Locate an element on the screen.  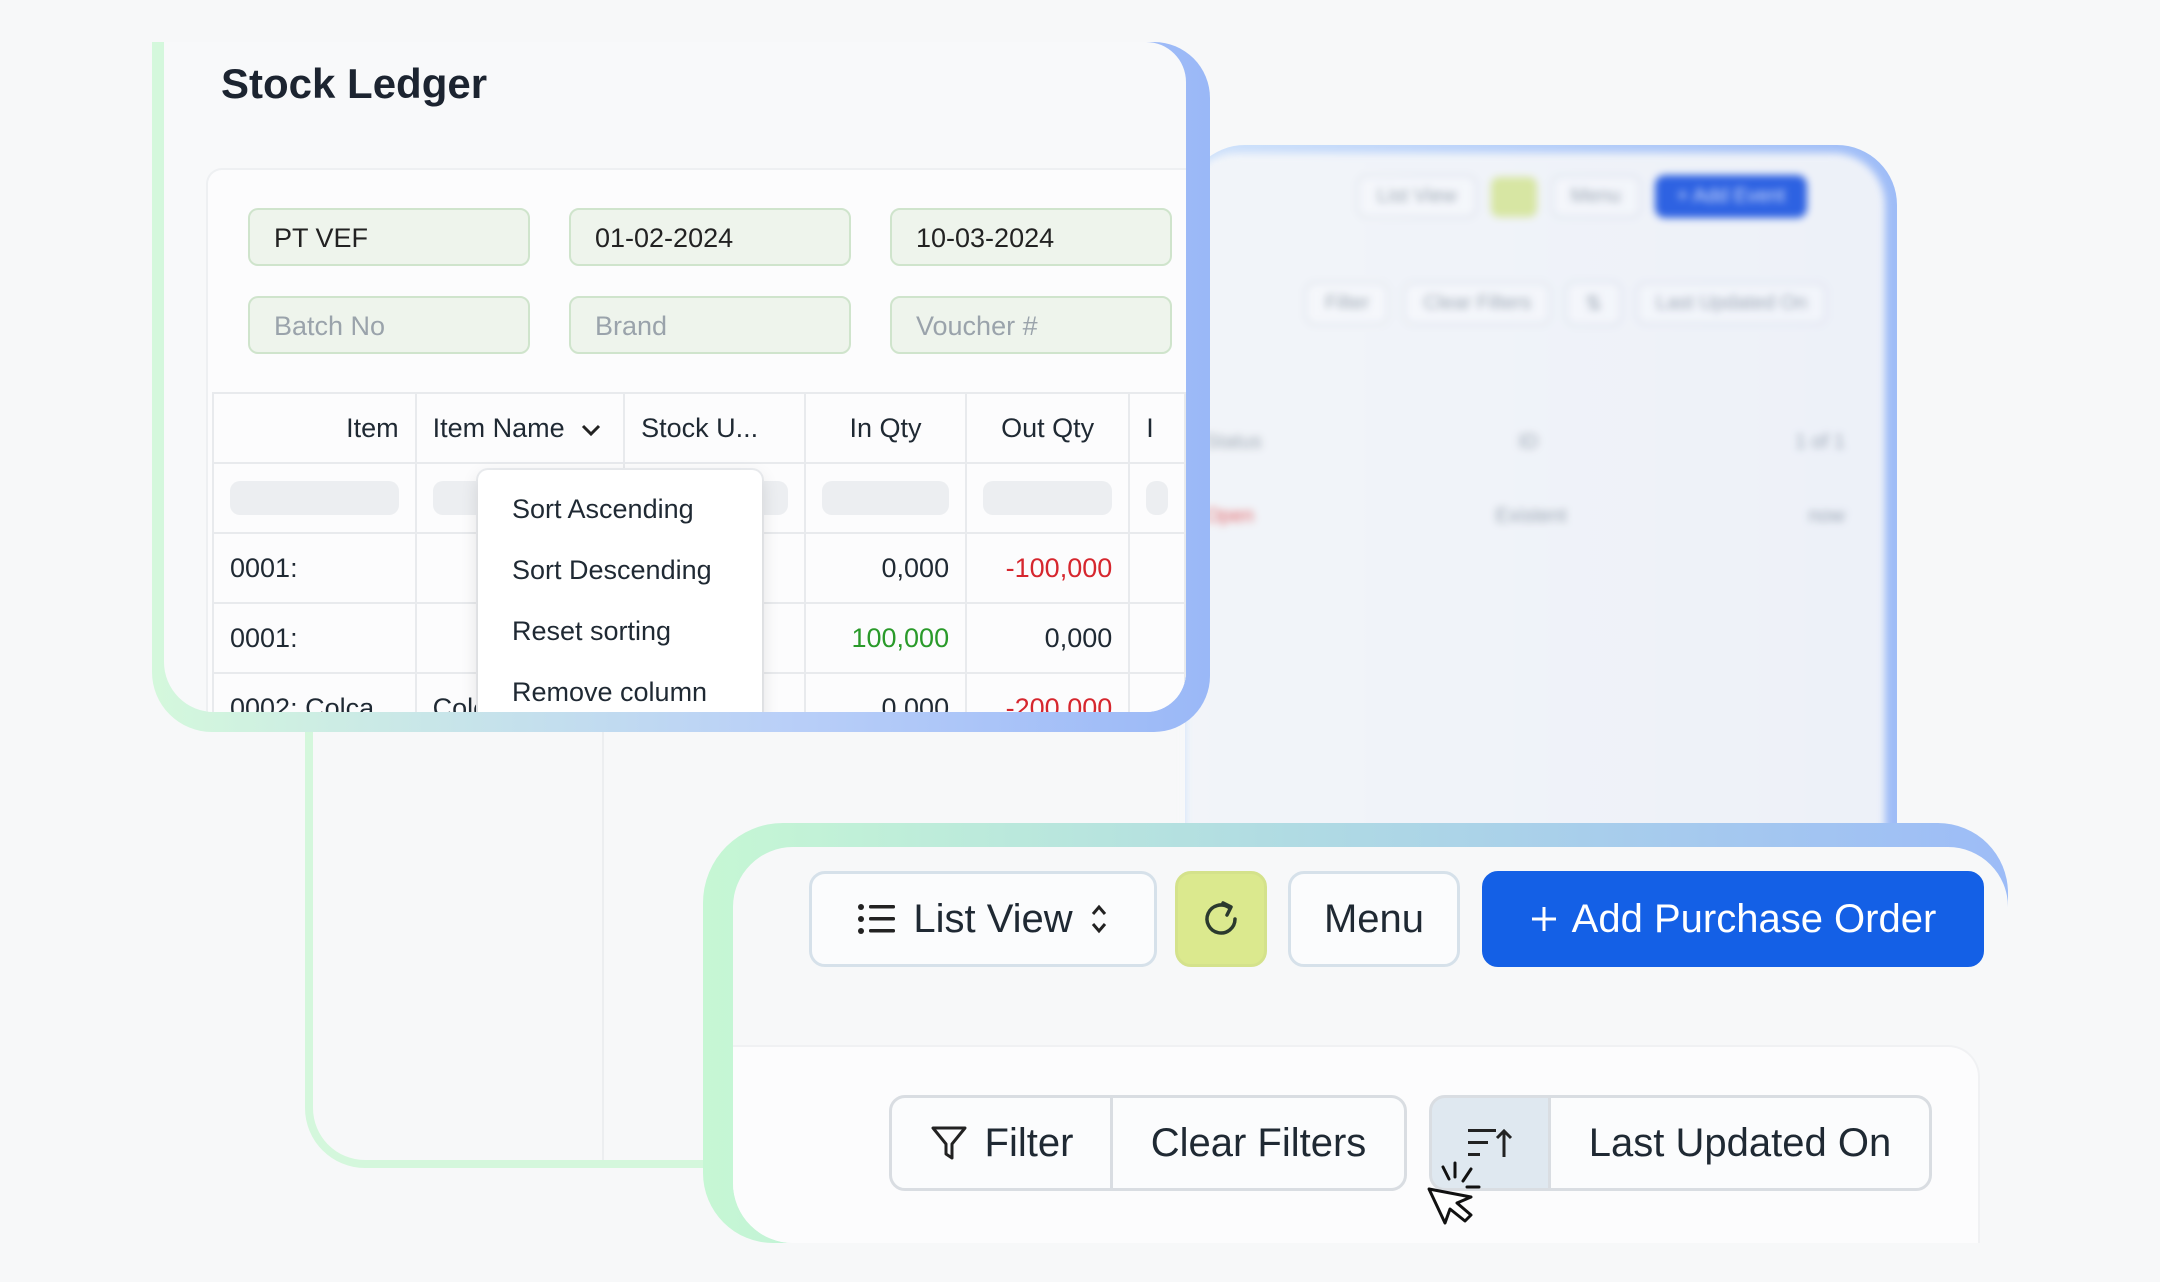
bg-status-header: Status is located at coordinates (1233, 442).